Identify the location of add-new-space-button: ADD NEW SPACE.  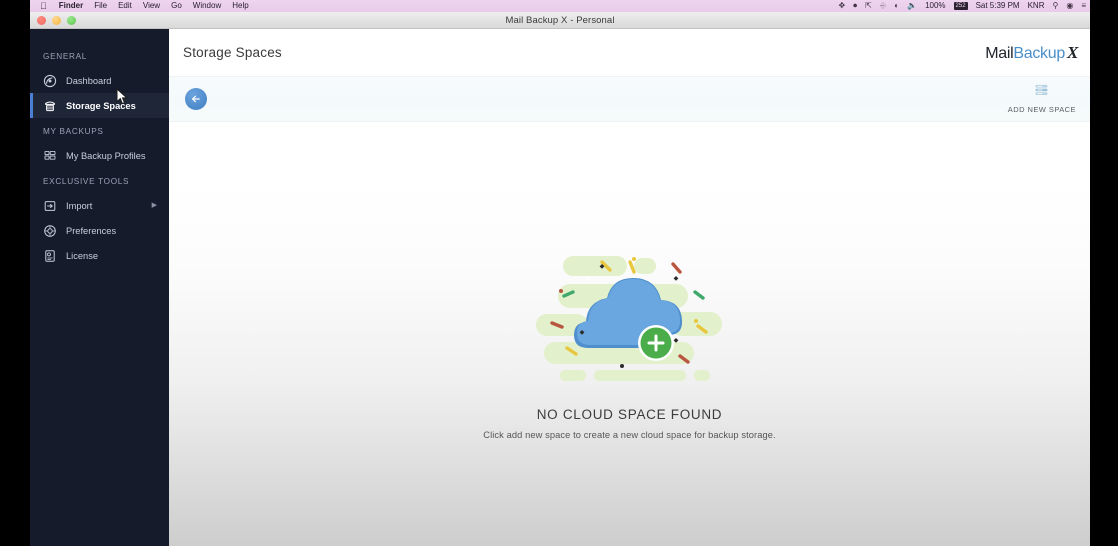
(1042, 99).